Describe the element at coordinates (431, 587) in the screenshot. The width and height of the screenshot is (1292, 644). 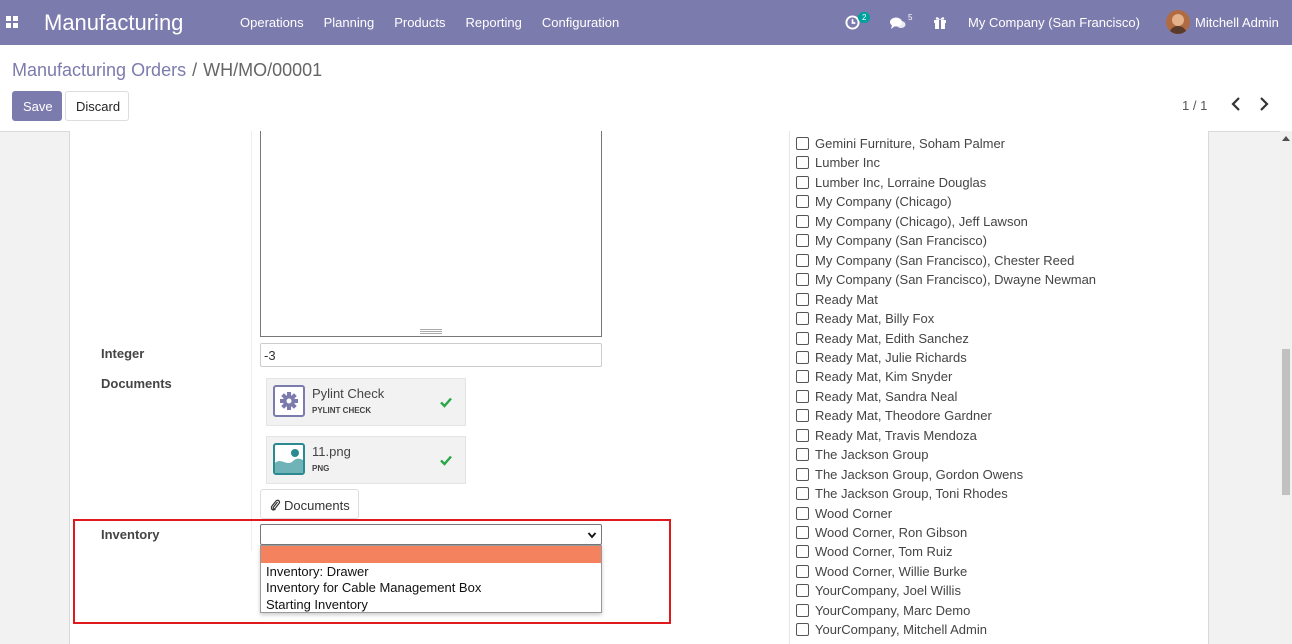
I see `dropdown-option: Inventory for Cable Management Box` at that location.